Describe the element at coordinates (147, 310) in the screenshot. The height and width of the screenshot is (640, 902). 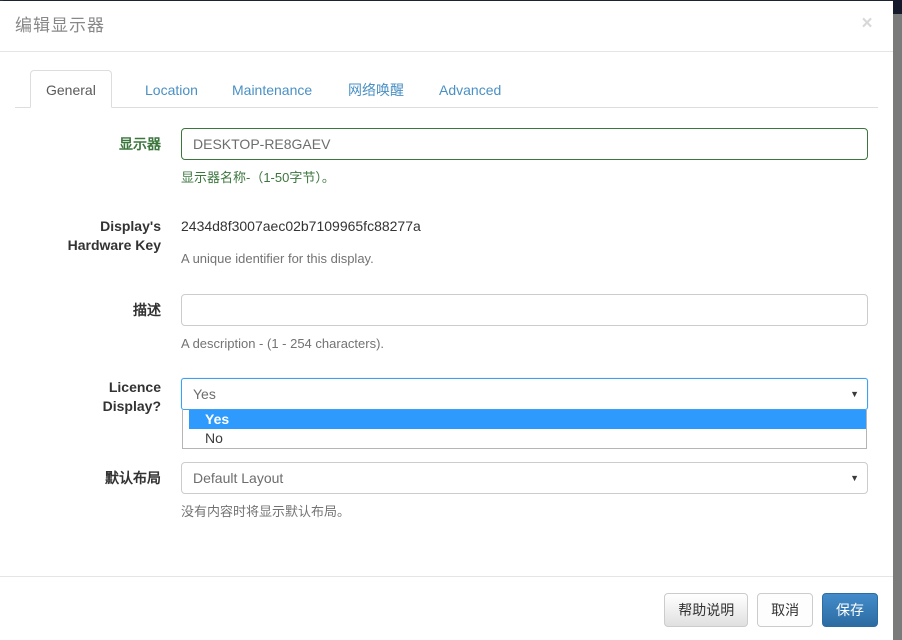
I see `description-label: 描述` at that location.